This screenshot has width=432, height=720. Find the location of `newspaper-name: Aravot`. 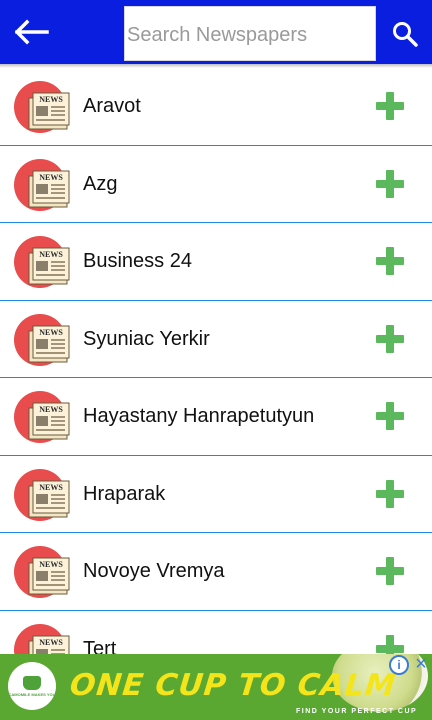

newspaper-name: Aravot is located at coordinates (112, 106).